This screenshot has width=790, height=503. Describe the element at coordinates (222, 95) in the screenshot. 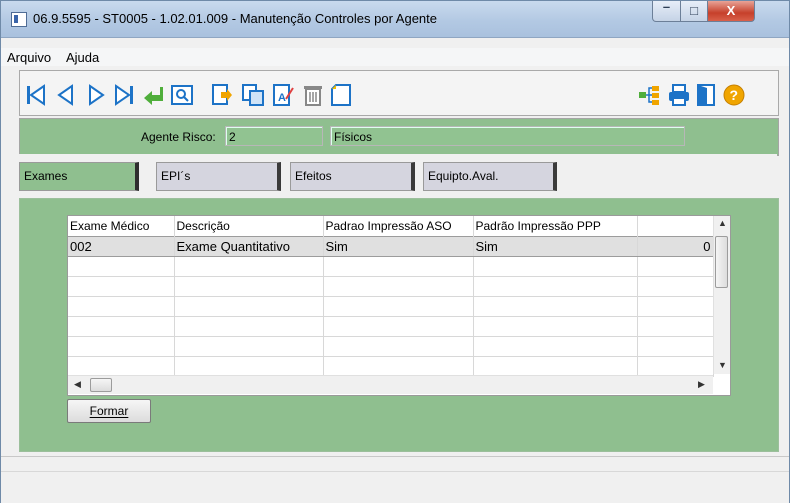

I see `export-icon` at that location.